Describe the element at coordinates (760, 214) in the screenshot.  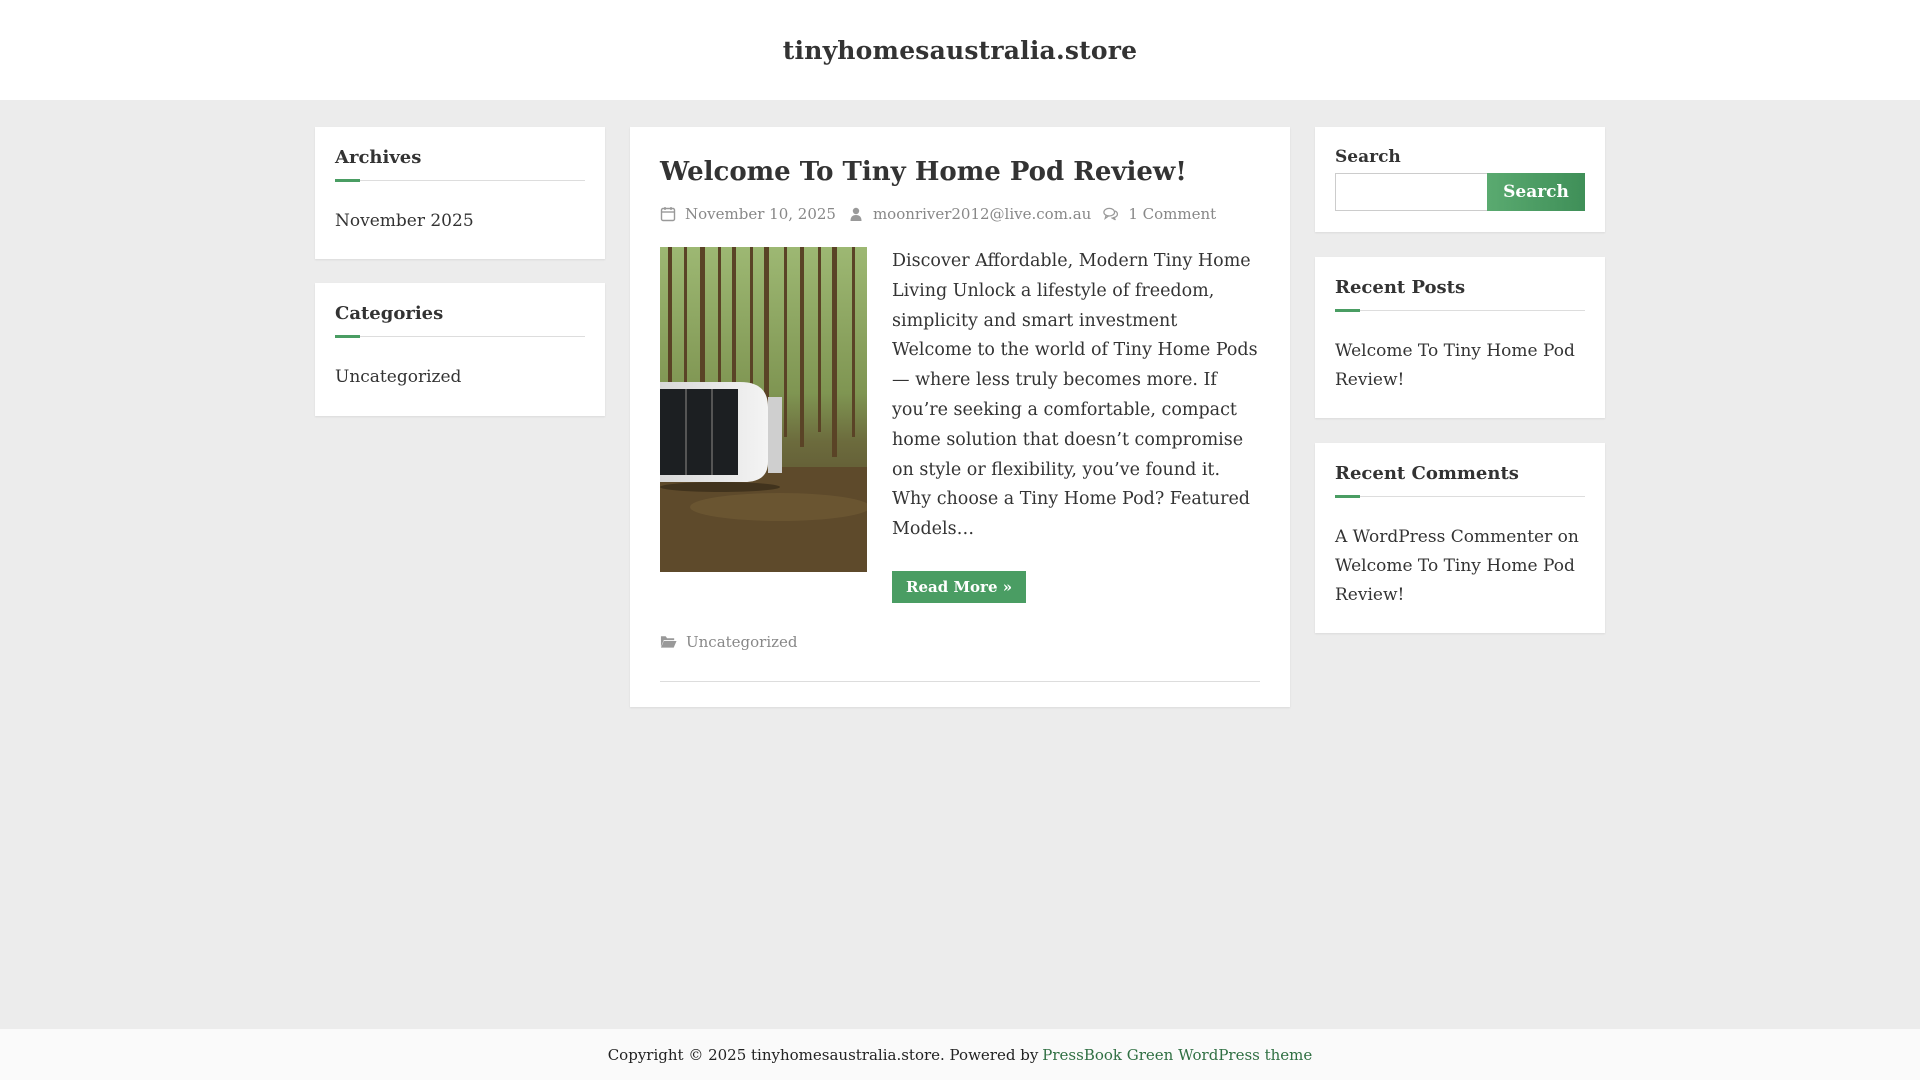
I see `post-date-link: November 10, 2025` at that location.